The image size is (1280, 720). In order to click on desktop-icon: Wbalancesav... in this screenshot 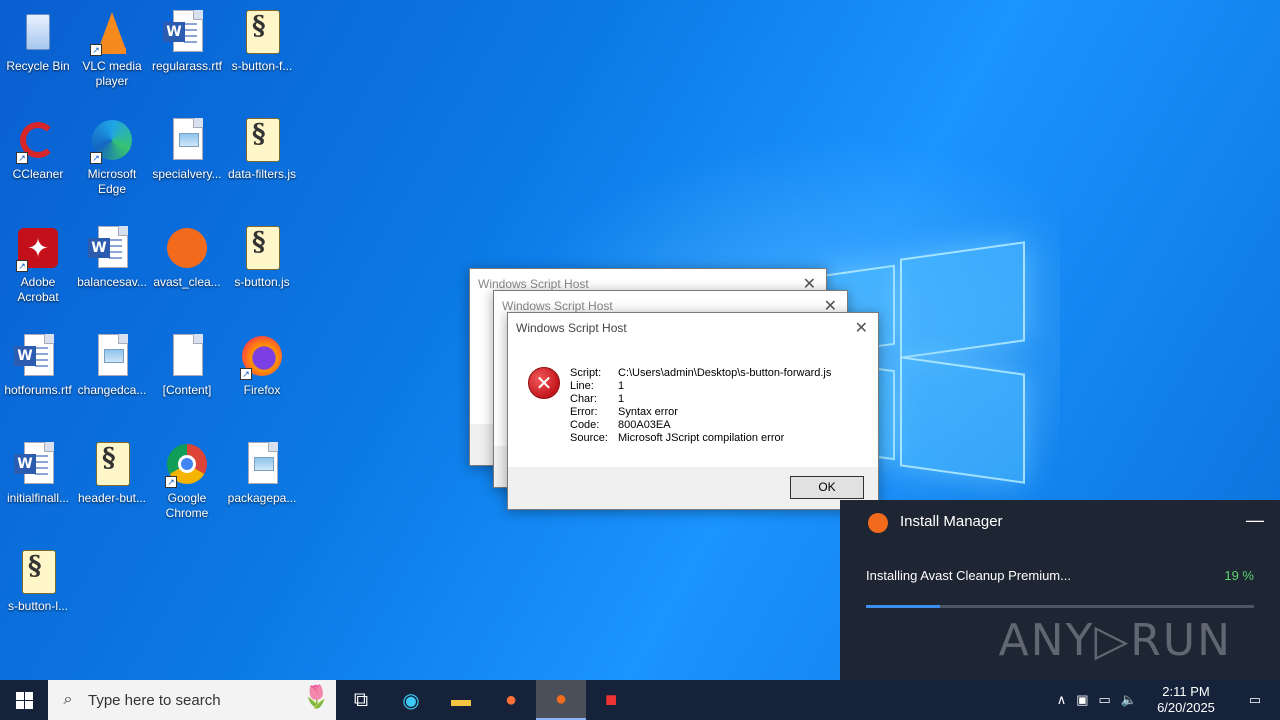, I will do `click(112, 257)`.